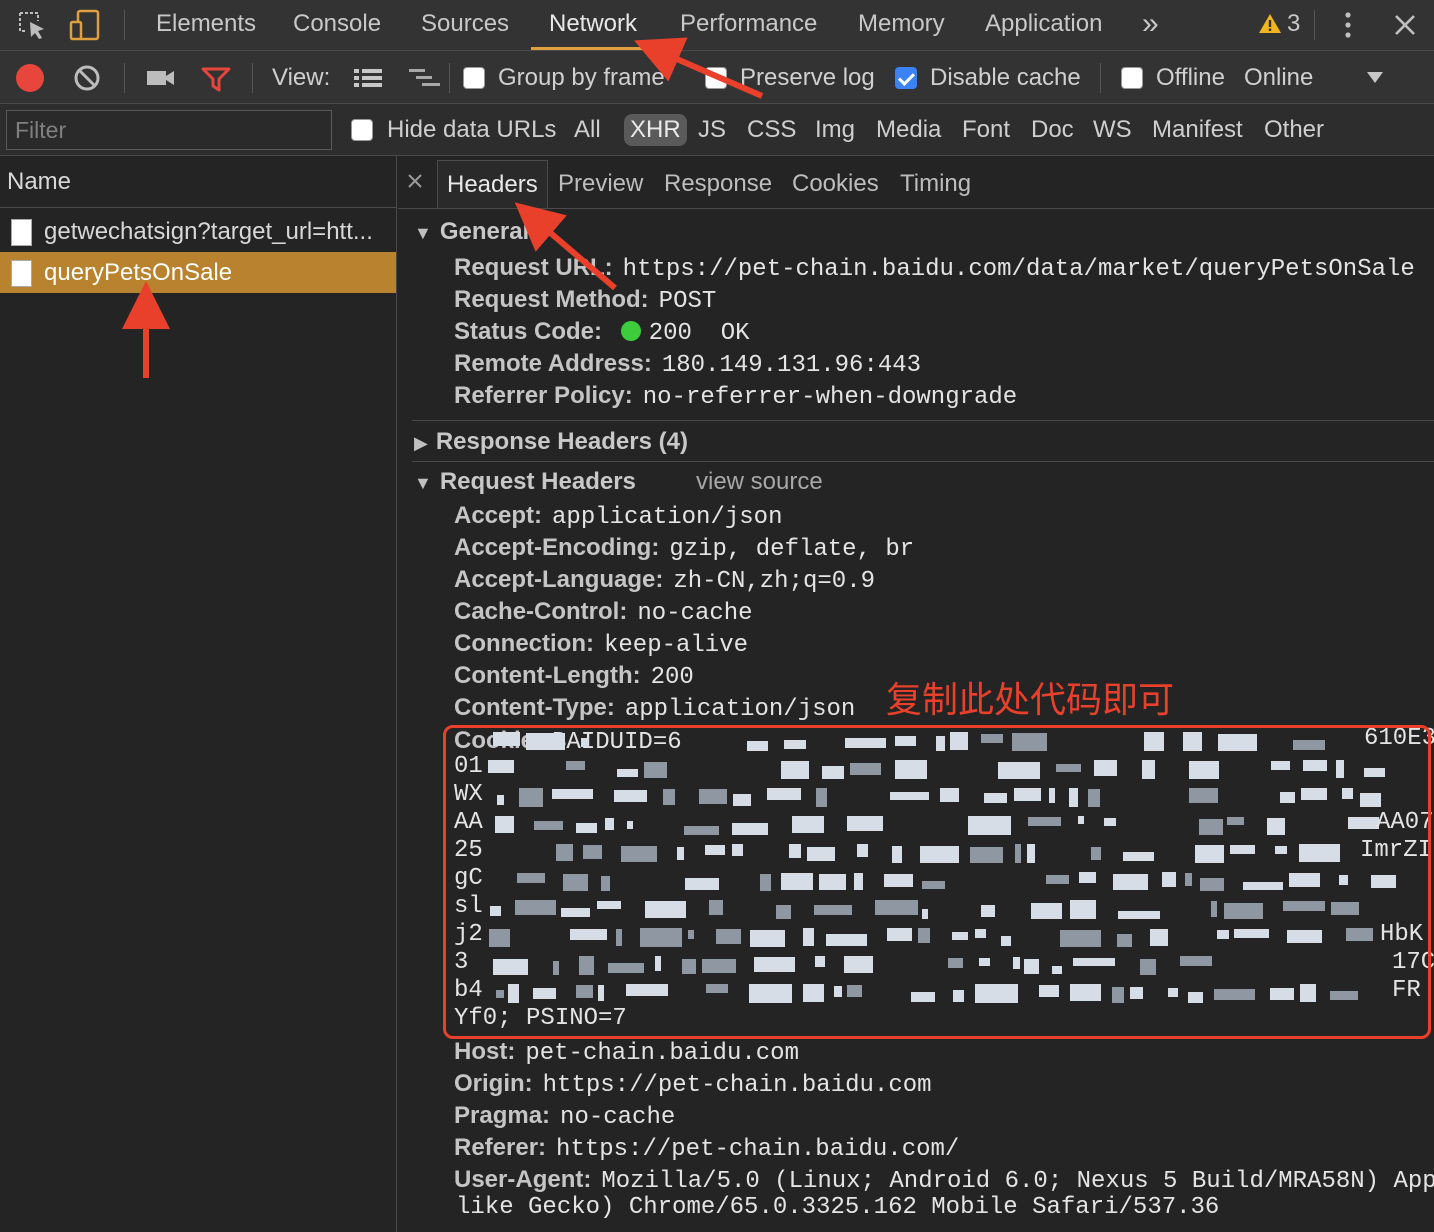 Image resolution: width=1434 pixels, height=1232 pixels. Describe the element at coordinates (687, 365) in the screenshot. I see `header-row-remote-address: Remote Address: 180.149.131.96:443` at that location.